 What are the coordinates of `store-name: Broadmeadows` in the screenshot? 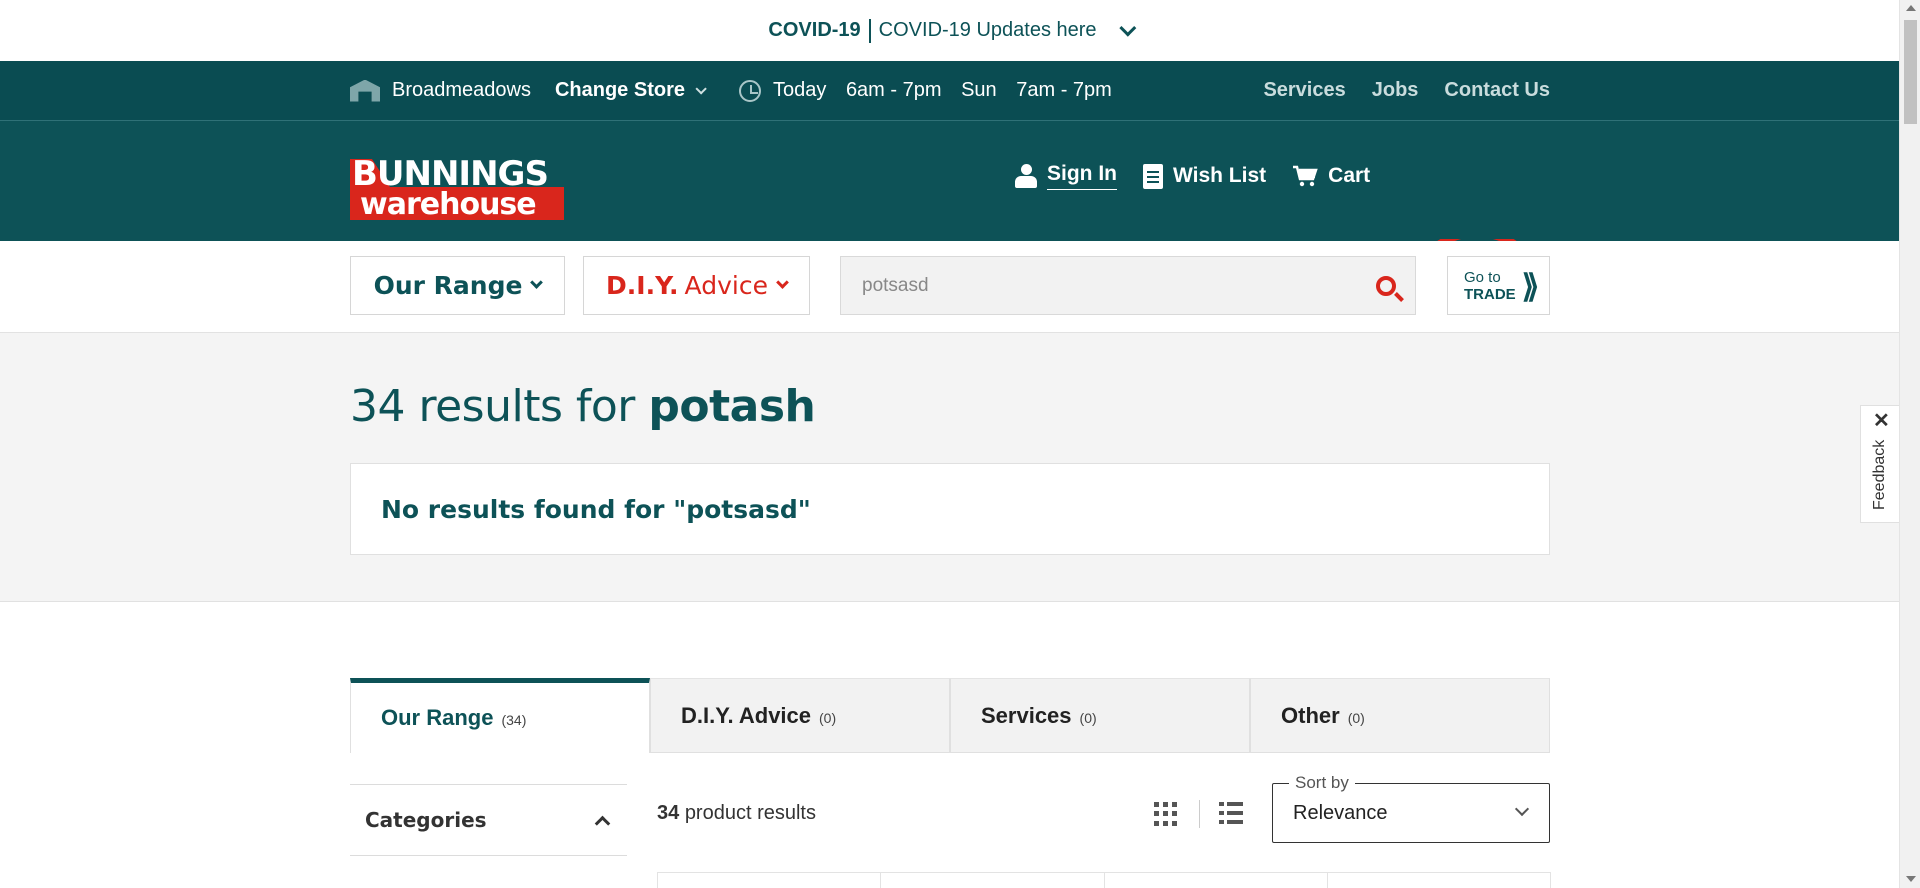 It's located at (461, 90).